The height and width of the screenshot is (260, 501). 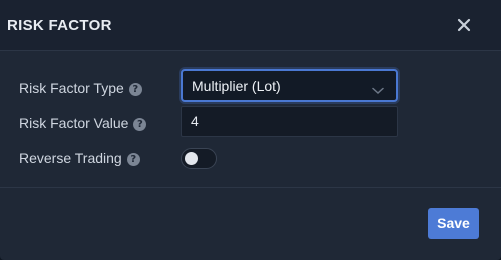 What do you see at coordinates (199, 158) in the screenshot?
I see `reverse-trading-toggle` at bounding box center [199, 158].